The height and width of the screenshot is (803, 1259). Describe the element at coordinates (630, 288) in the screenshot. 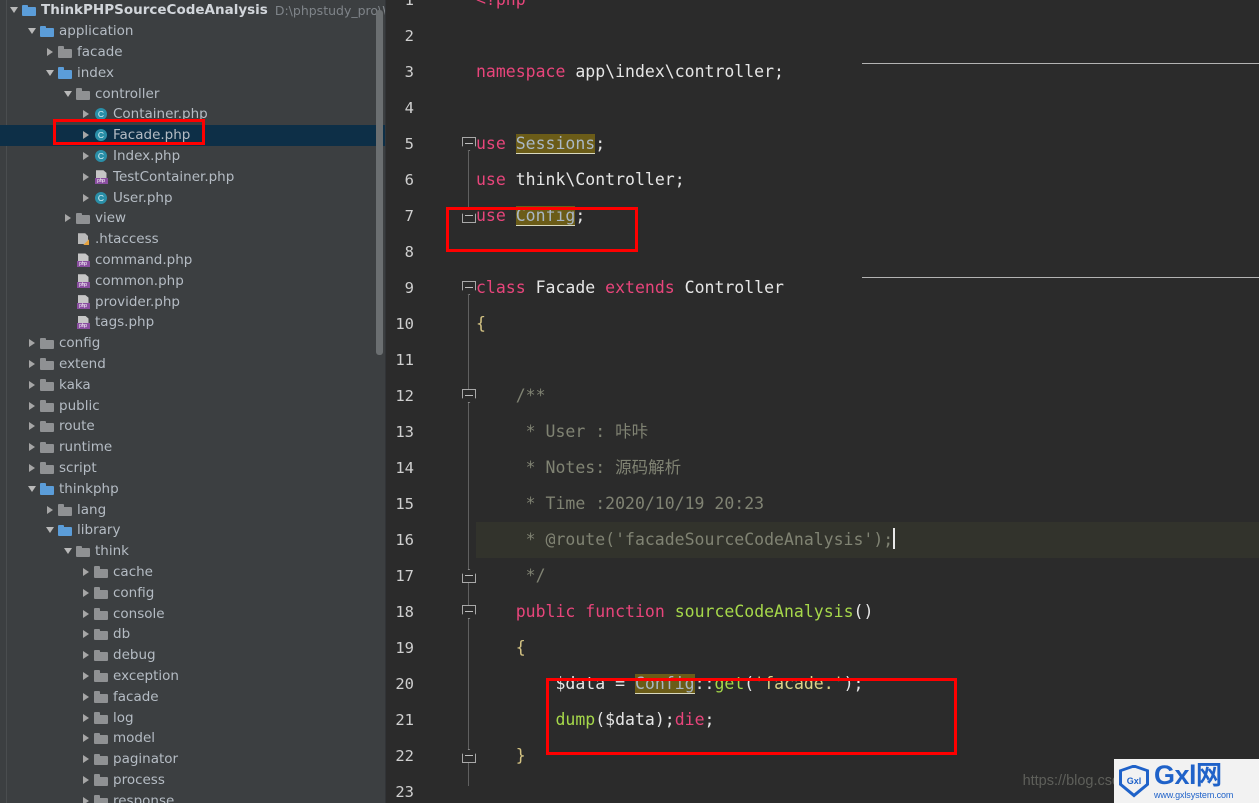

I see `code-line: class Facade extends Controller` at that location.